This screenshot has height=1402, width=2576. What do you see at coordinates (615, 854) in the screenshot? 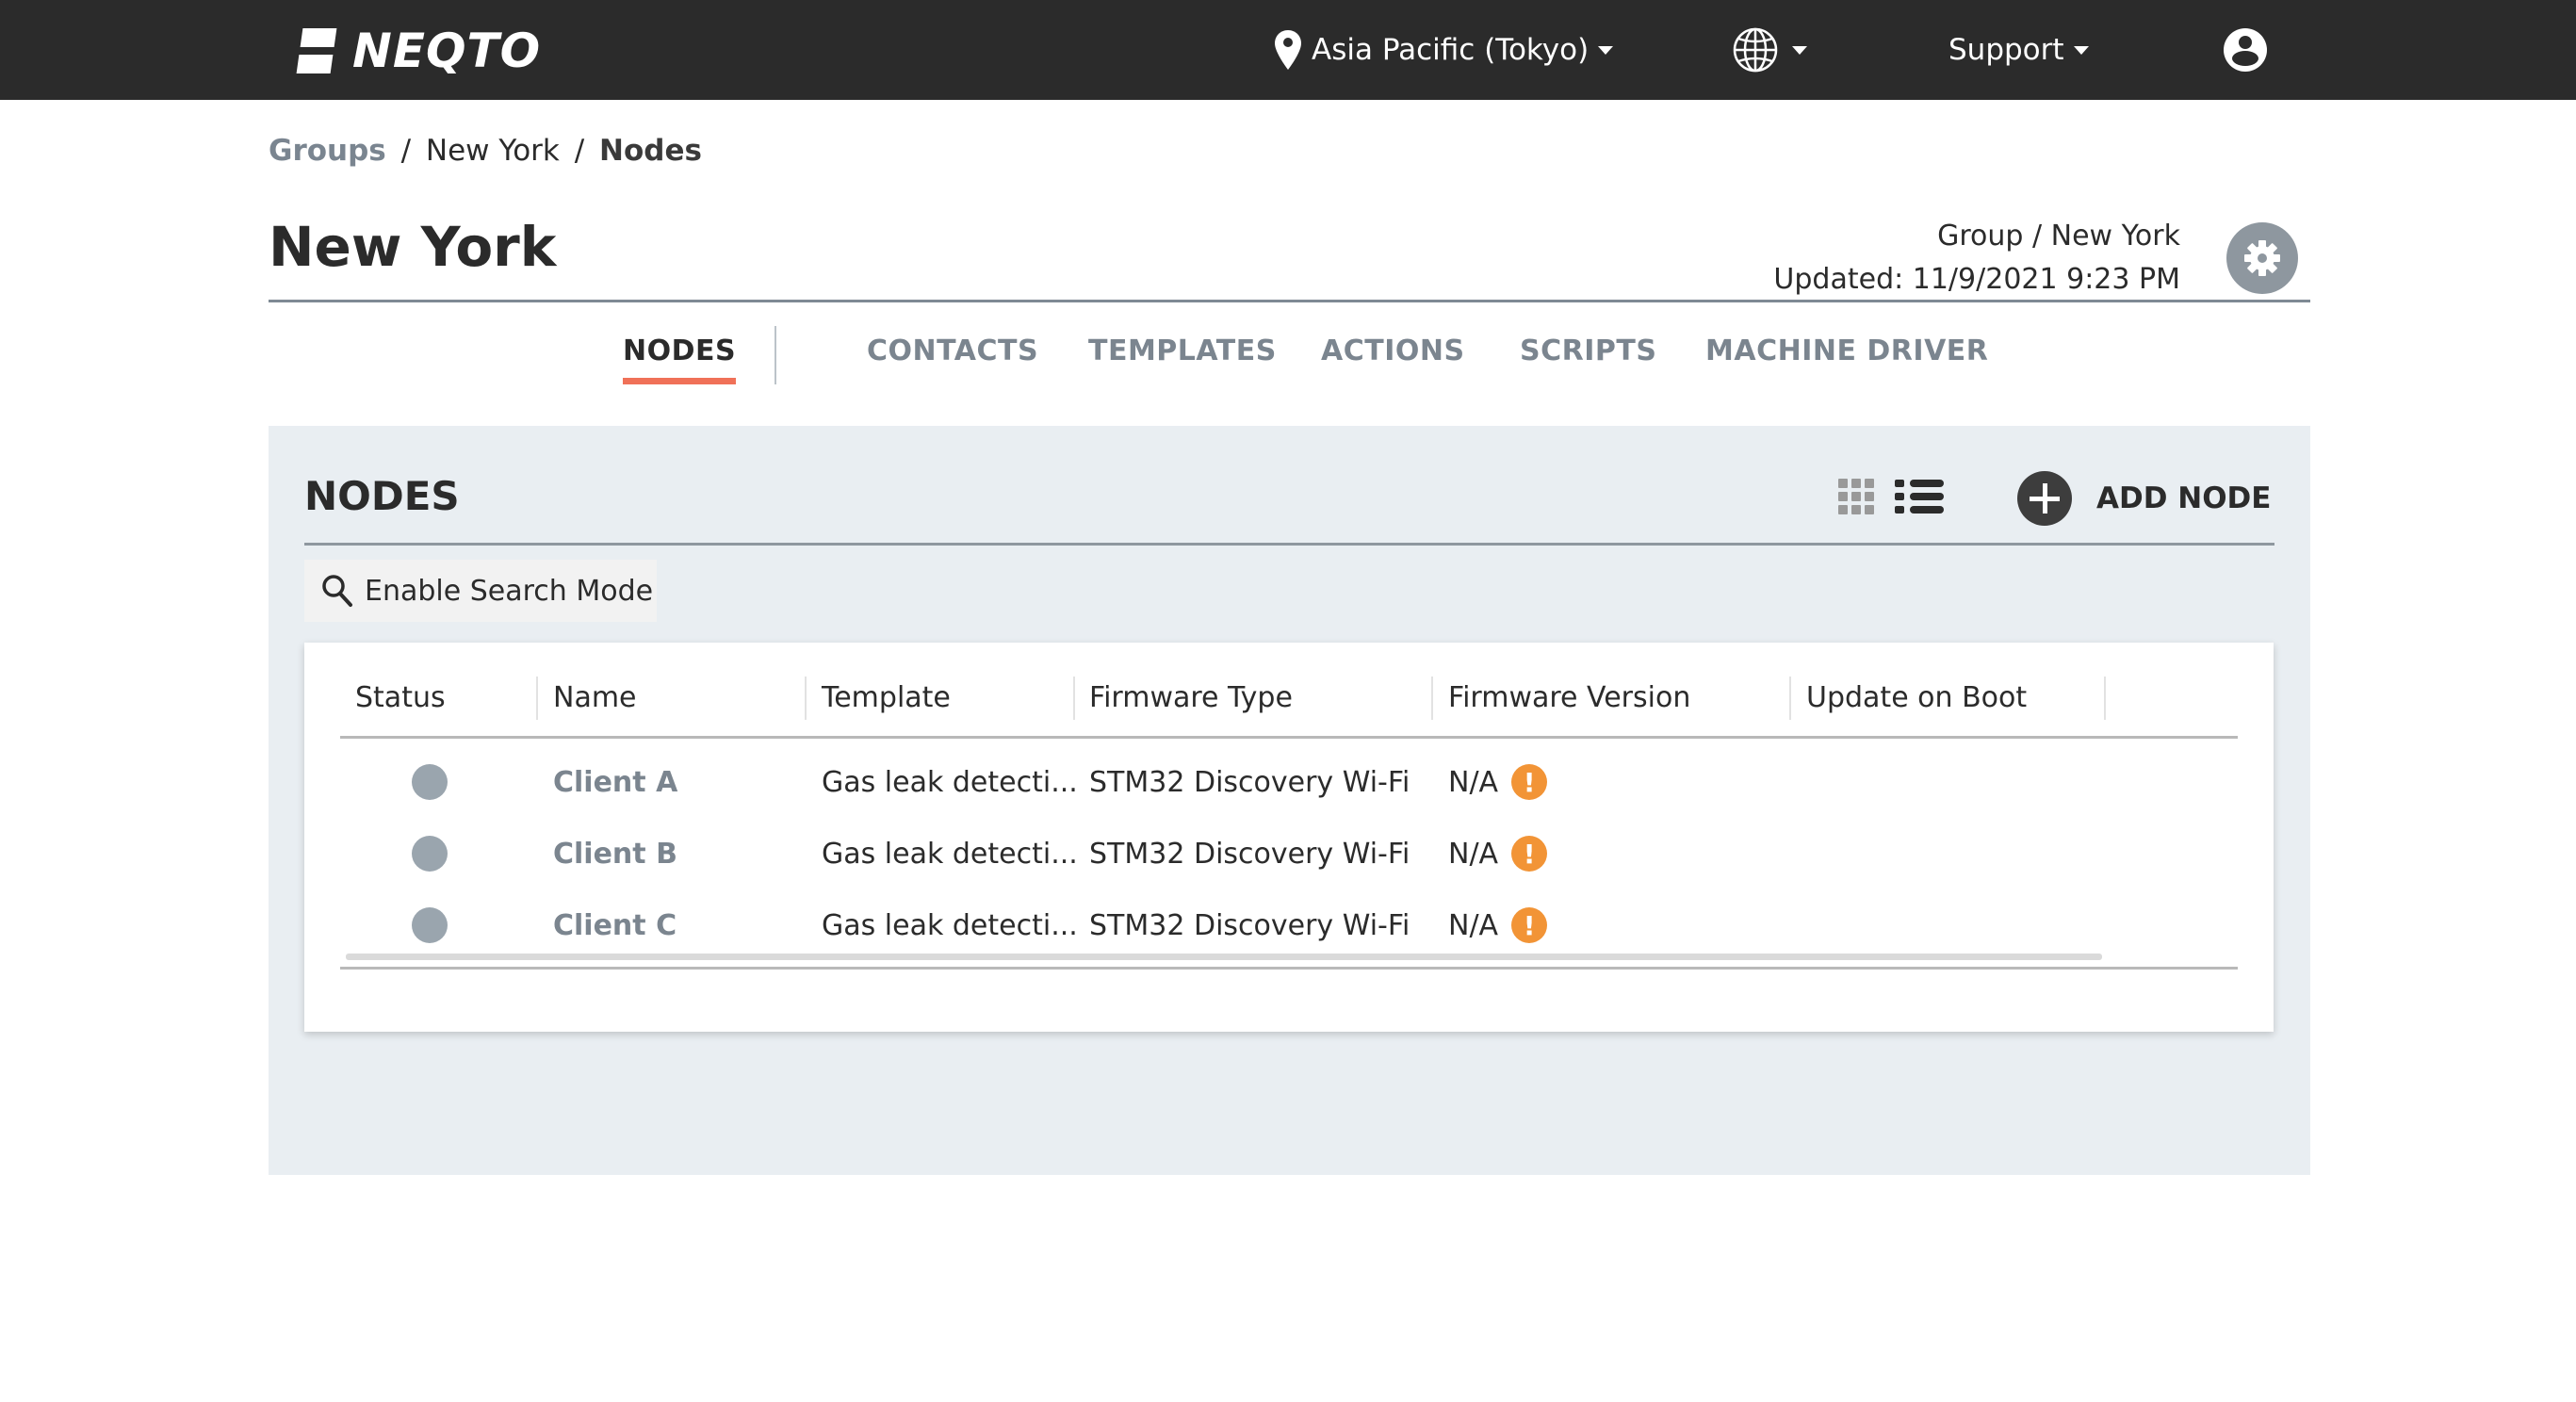
I see `node-name-link: Client B` at bounding box center [615, 854].